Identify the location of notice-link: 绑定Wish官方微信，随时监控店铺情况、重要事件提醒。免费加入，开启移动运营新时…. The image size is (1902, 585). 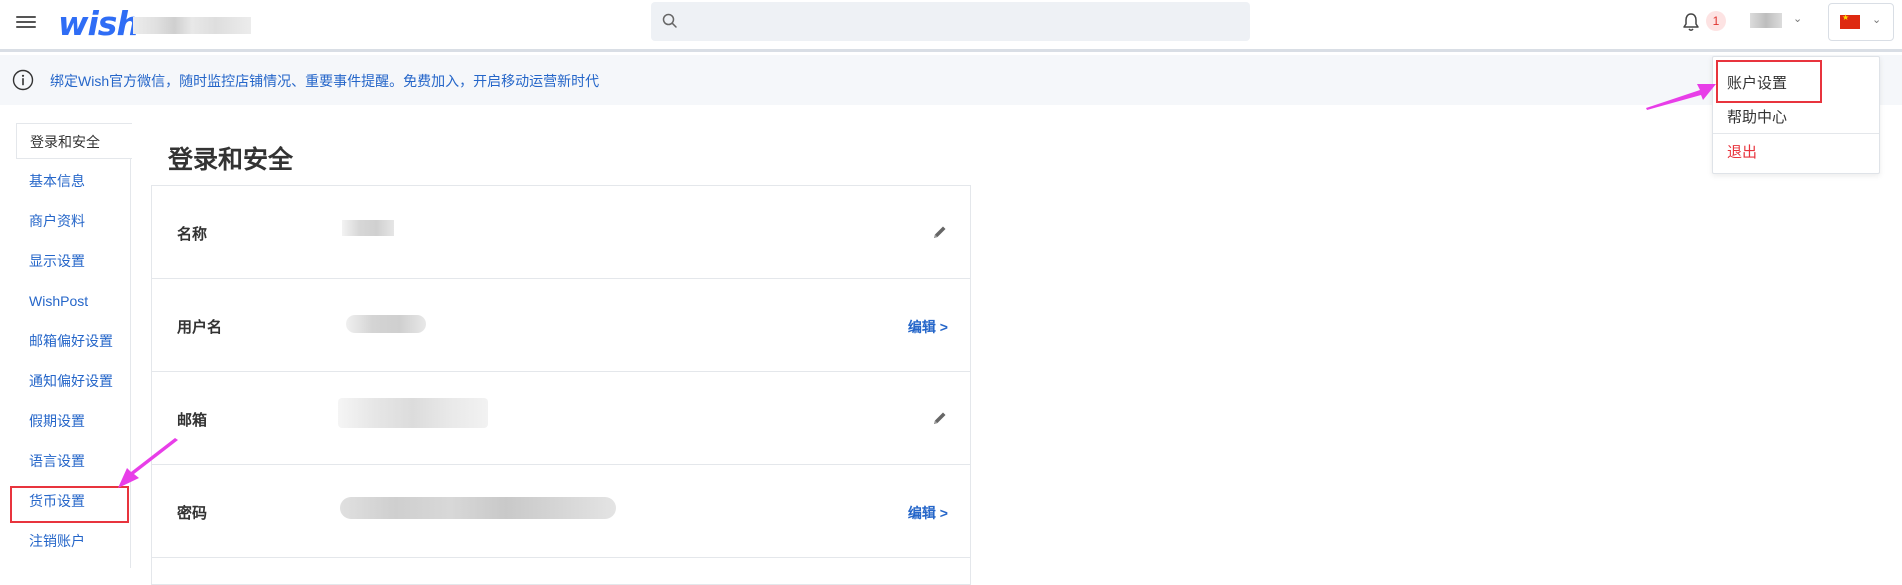
(324, 81).